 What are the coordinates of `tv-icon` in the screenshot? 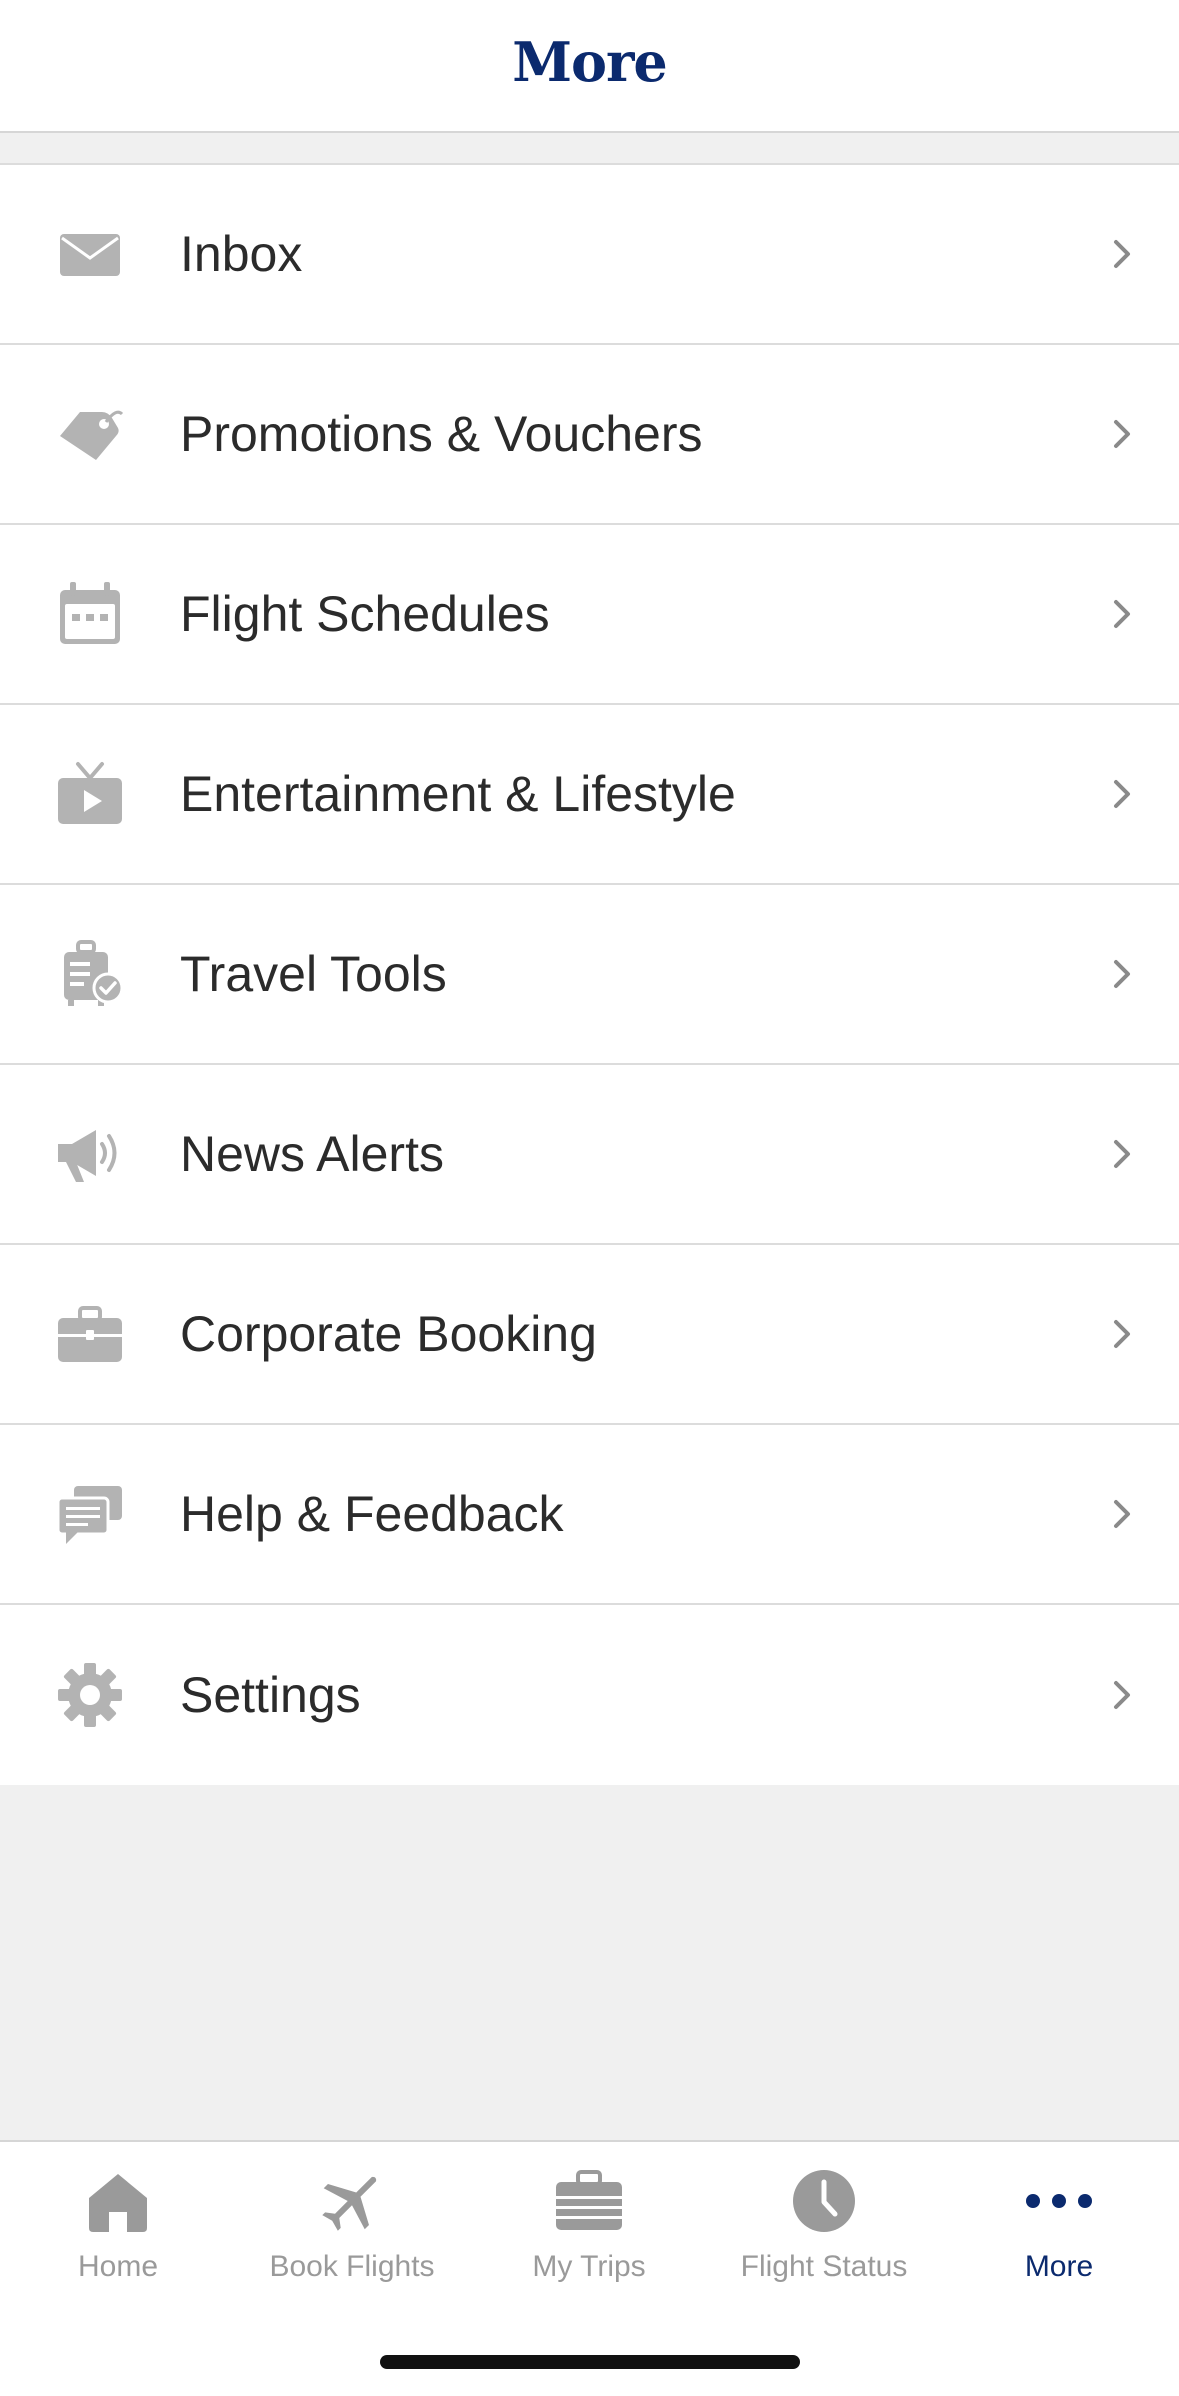 It's located at (90, 794).